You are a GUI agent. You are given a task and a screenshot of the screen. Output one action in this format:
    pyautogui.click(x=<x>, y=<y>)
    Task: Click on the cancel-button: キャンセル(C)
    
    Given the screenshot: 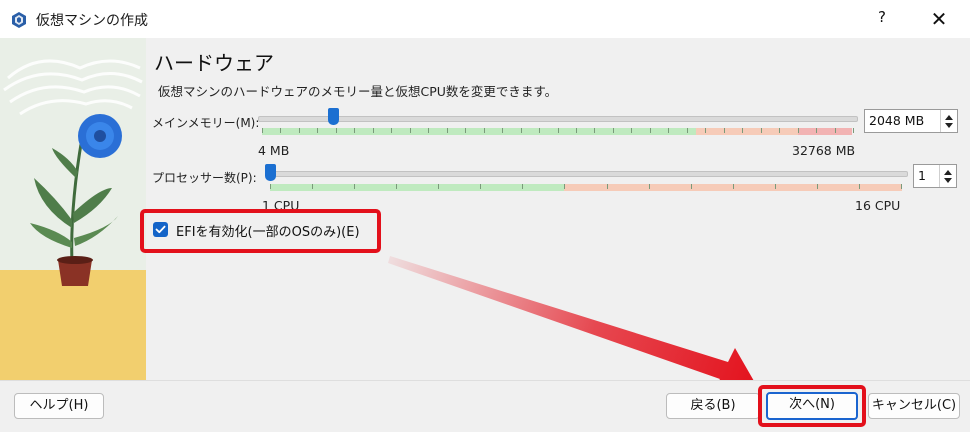 What is the action you would take?
    pyautogui.click(x=914, y=406)
    